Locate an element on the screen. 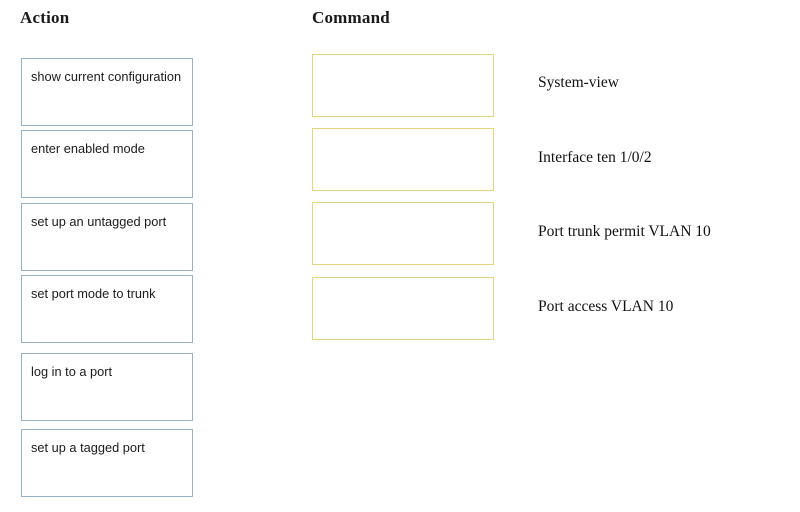 The image size is (800, 512). action-tile-label: log in to a port is located at coordinates (72, 371).